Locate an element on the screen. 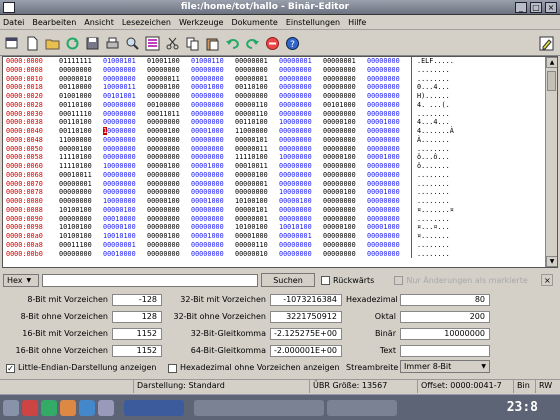 The image size is (560, 420). hex-cell: 01000110 is located at coordinates (211, 61).